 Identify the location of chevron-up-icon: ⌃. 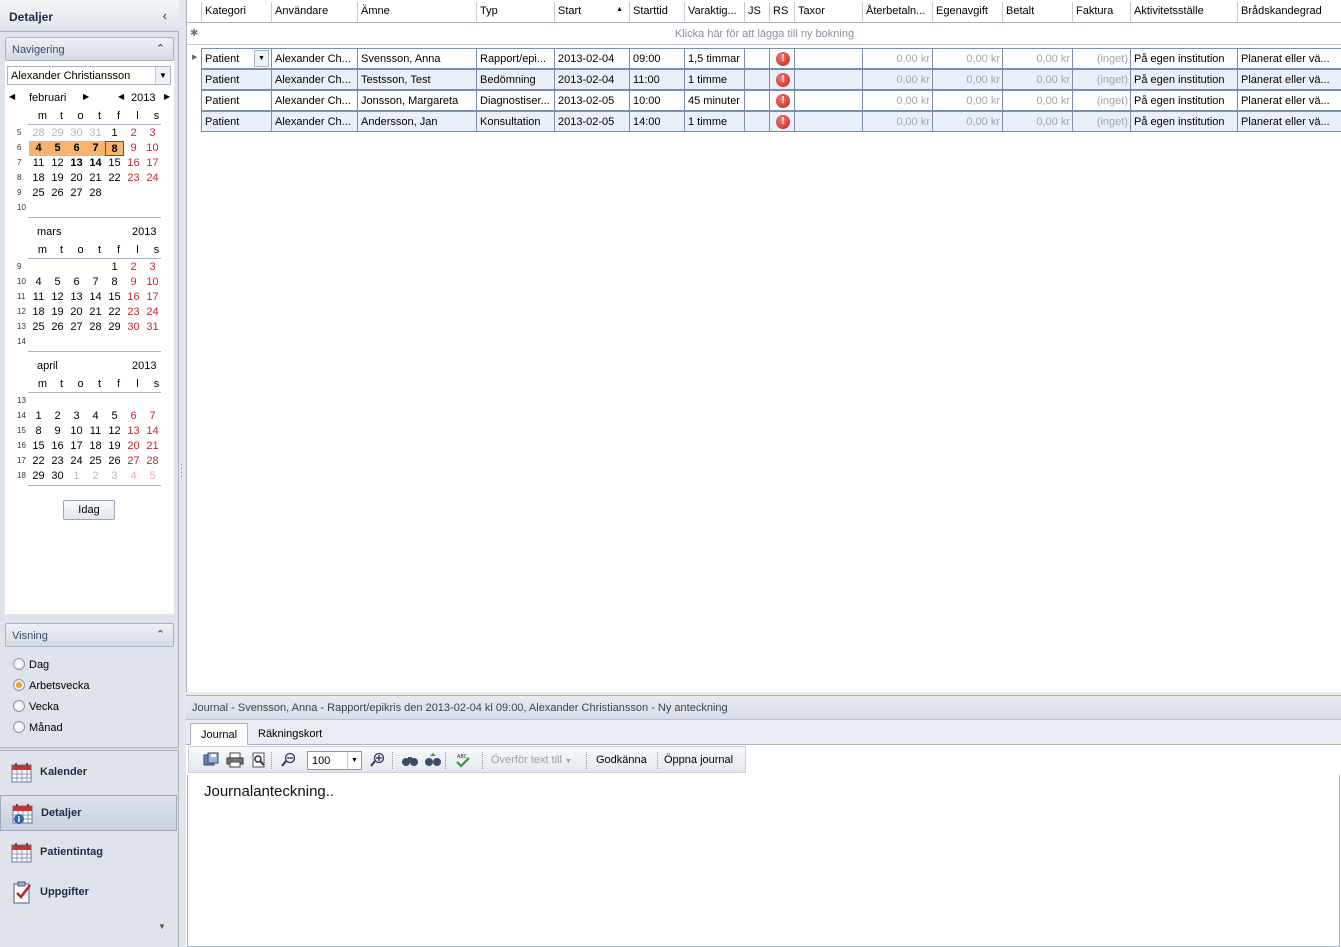
(160, 634).